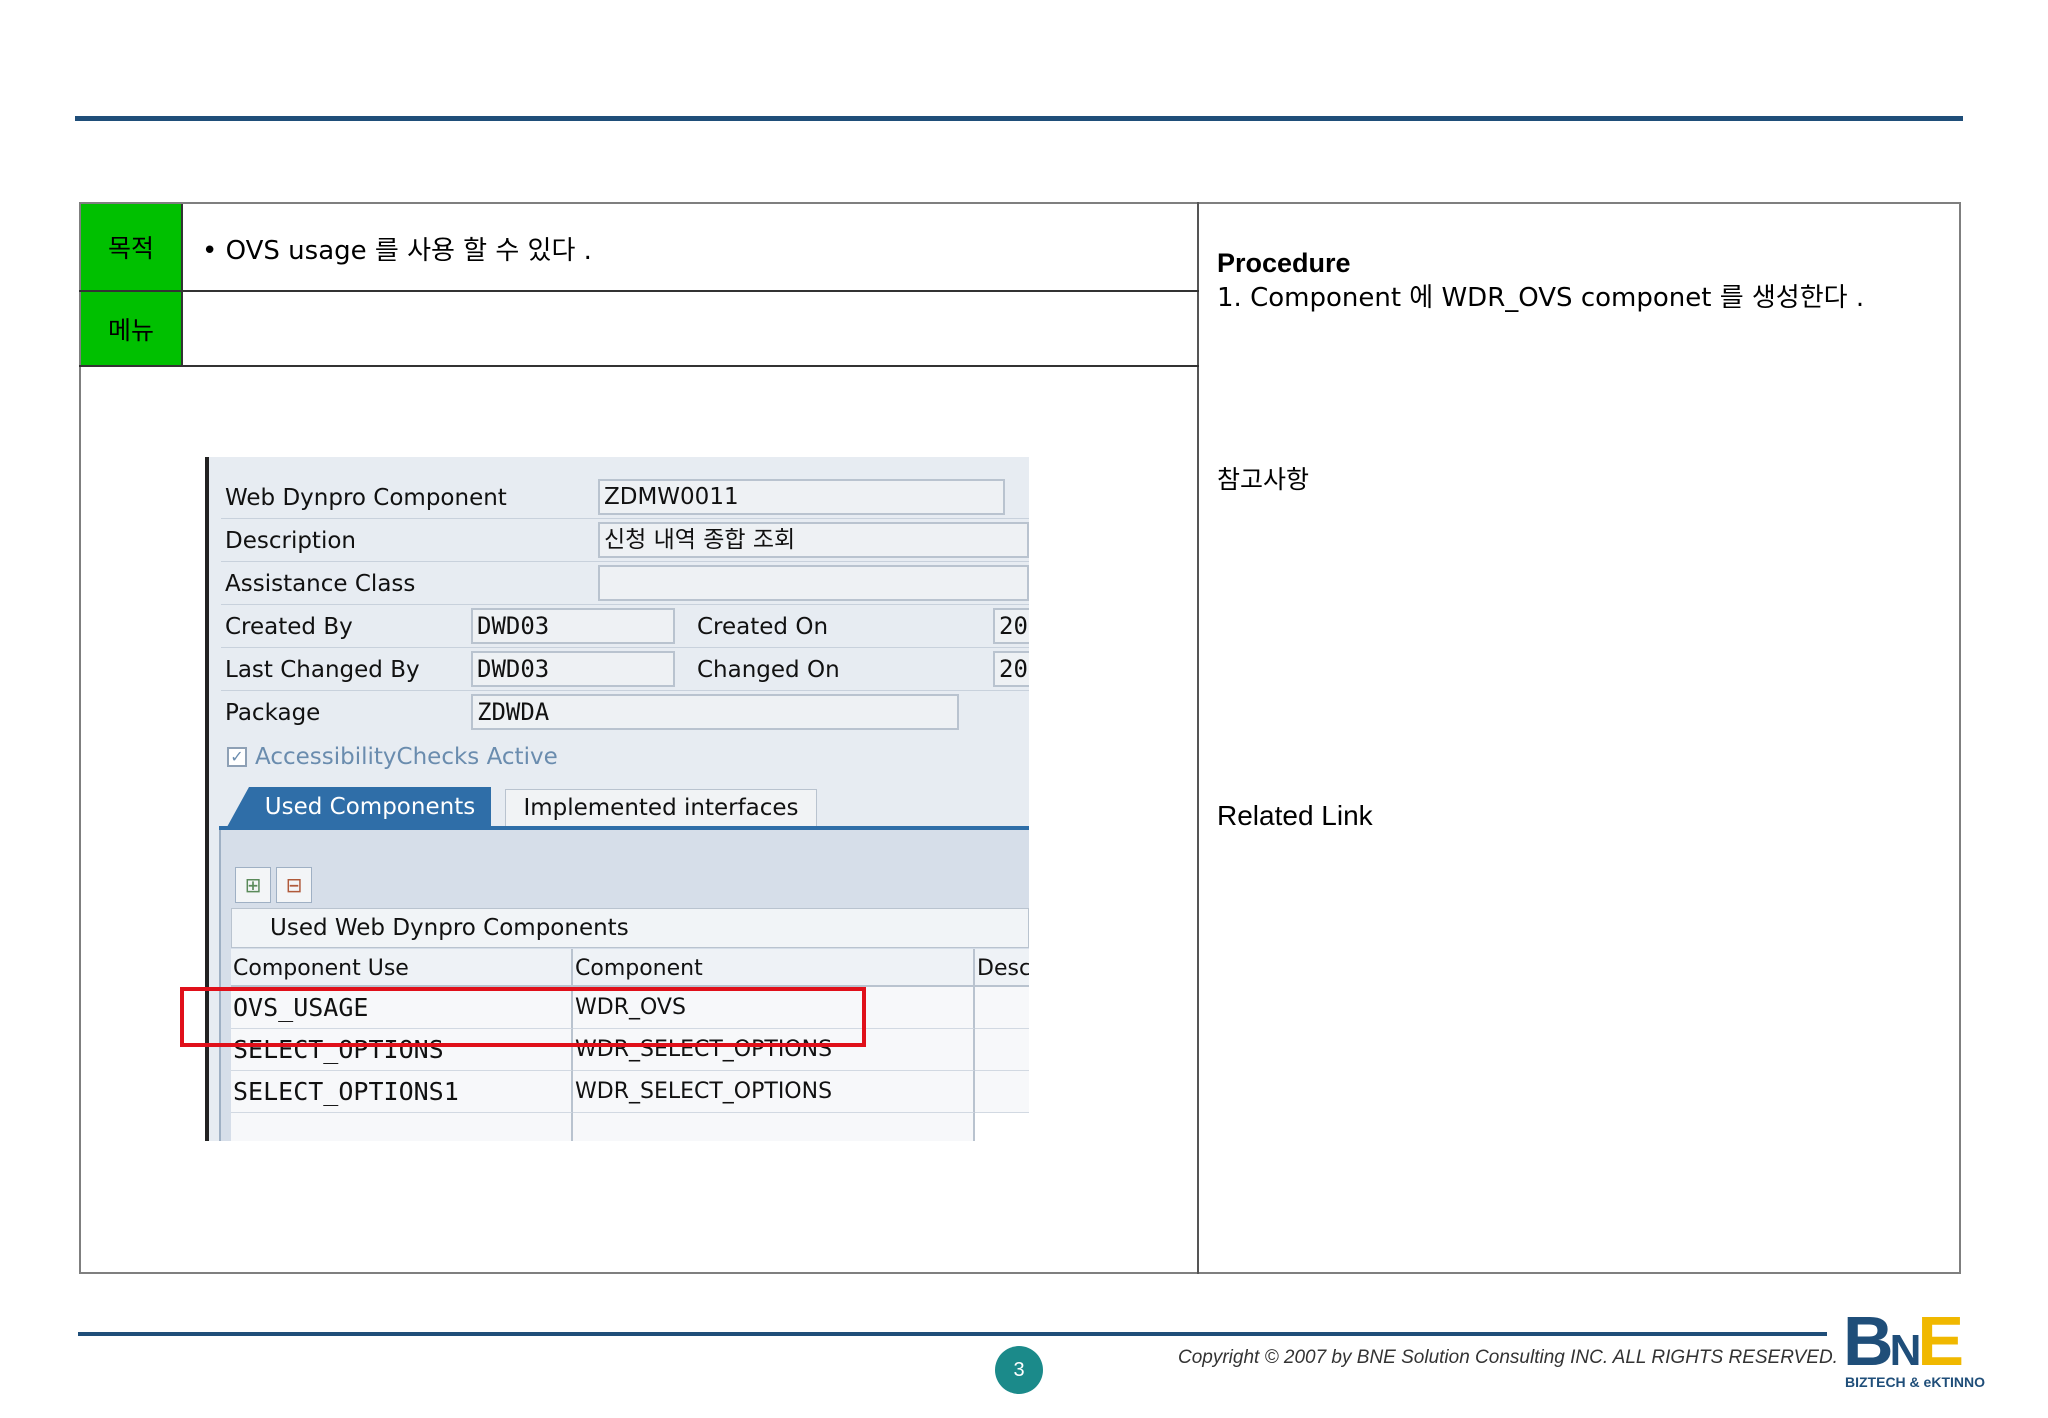 This screenshot has height=1418, width=2048. Describe the element at coordinates (182, 284) in the screenshot. I see `label-divider` at that location.